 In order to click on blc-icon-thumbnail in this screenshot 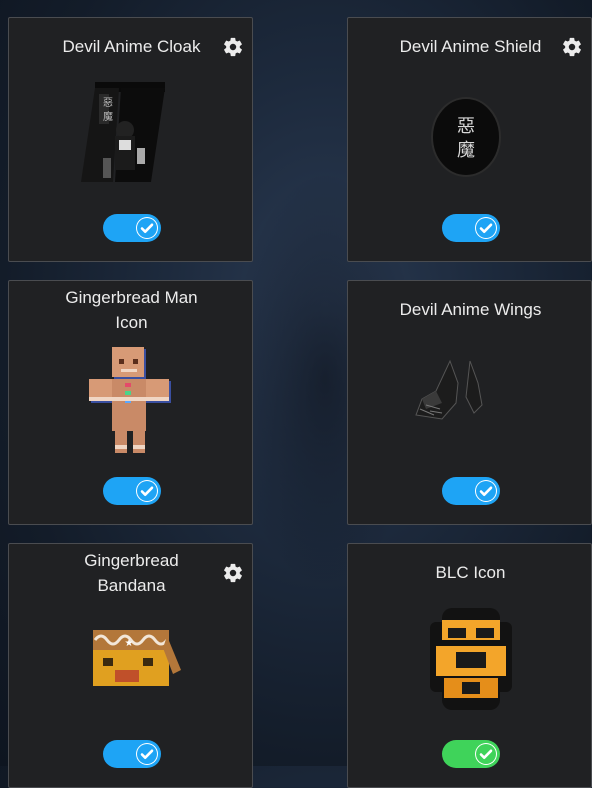, I will do `click(471, 659)`.